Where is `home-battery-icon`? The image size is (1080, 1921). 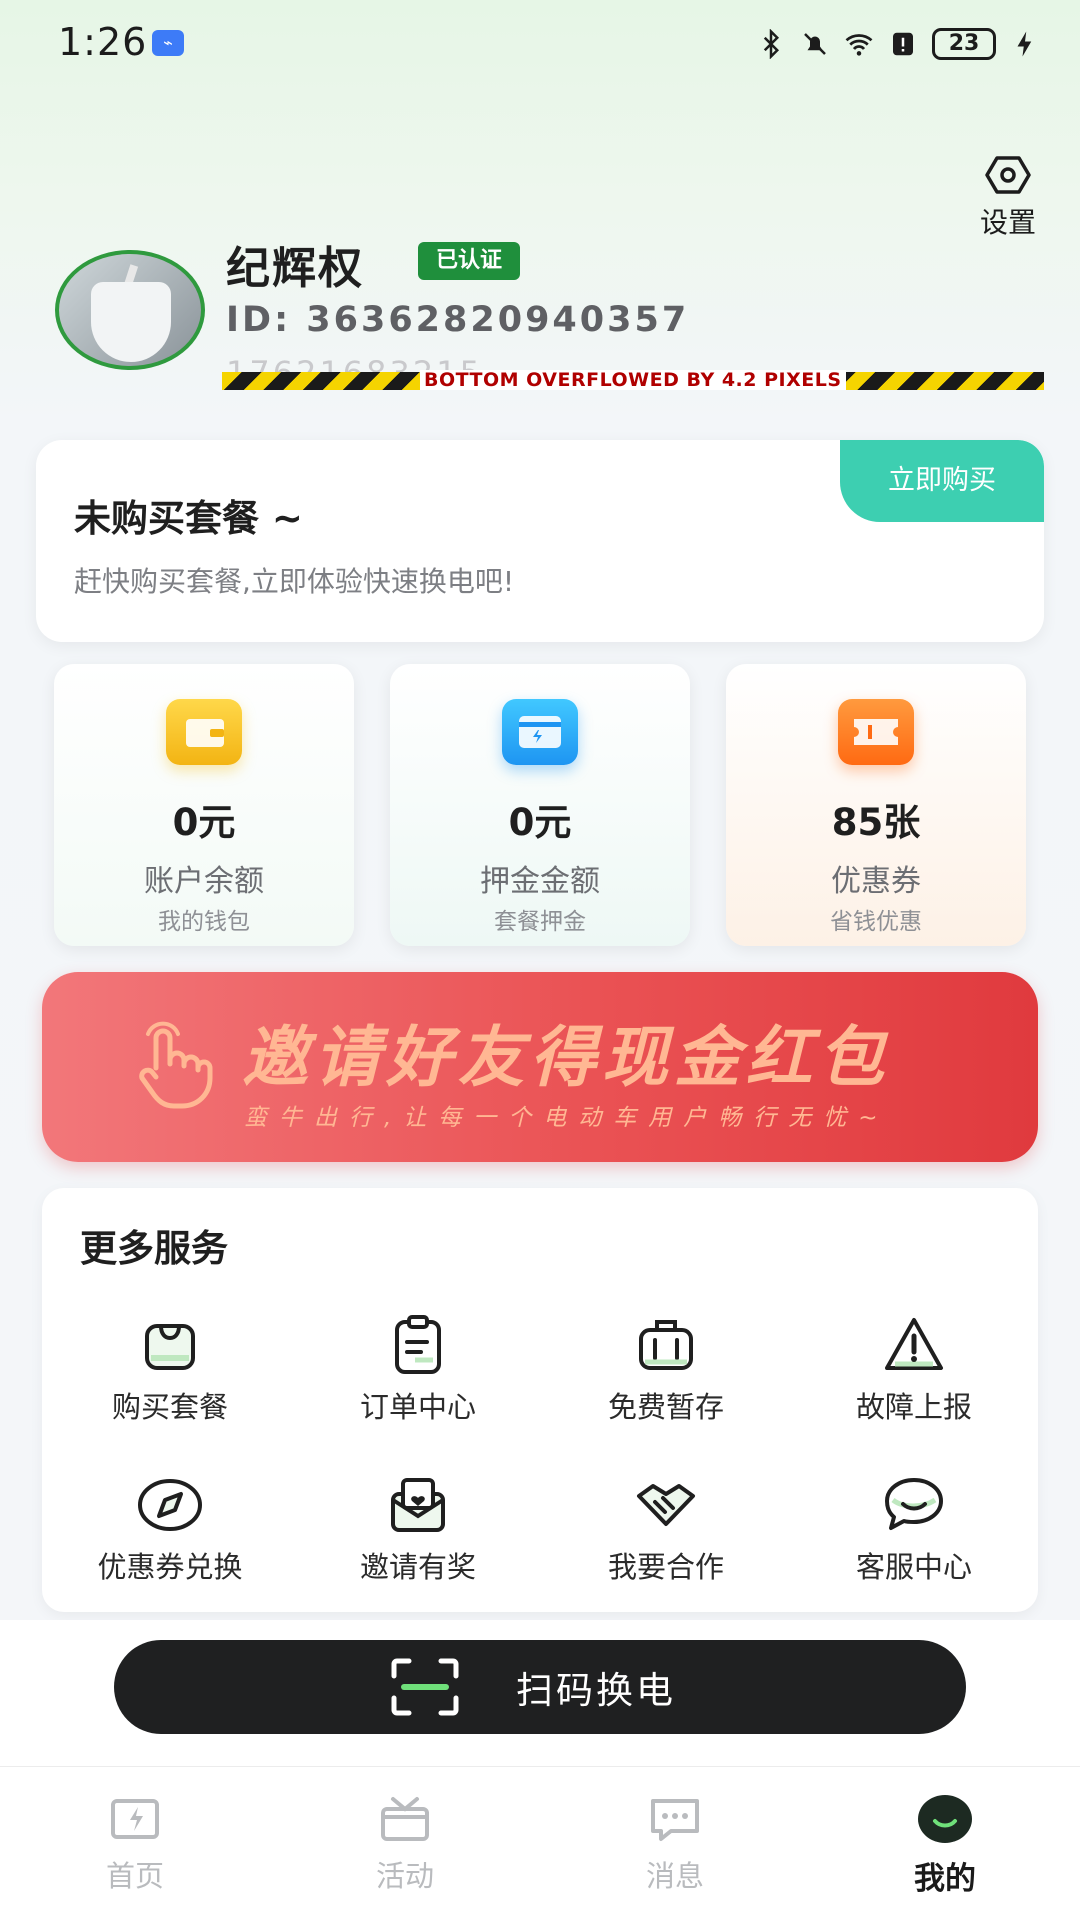
home-battery-icon is located at coordinates (135, 1819).